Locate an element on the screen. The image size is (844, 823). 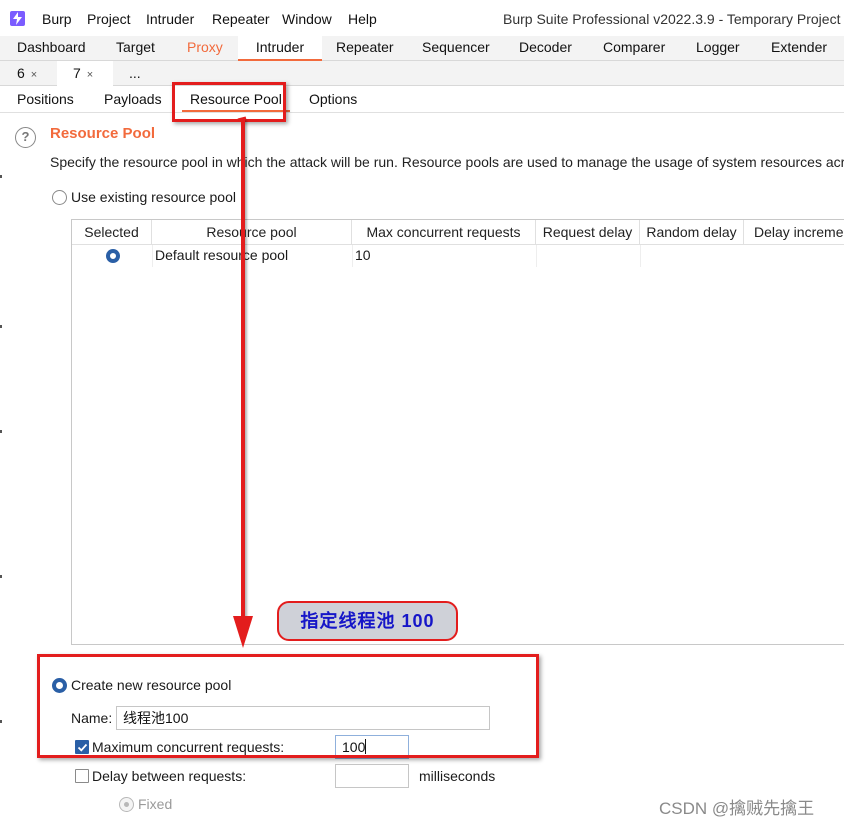
annotation-arrow-icon is located at coordinates (243, 382).